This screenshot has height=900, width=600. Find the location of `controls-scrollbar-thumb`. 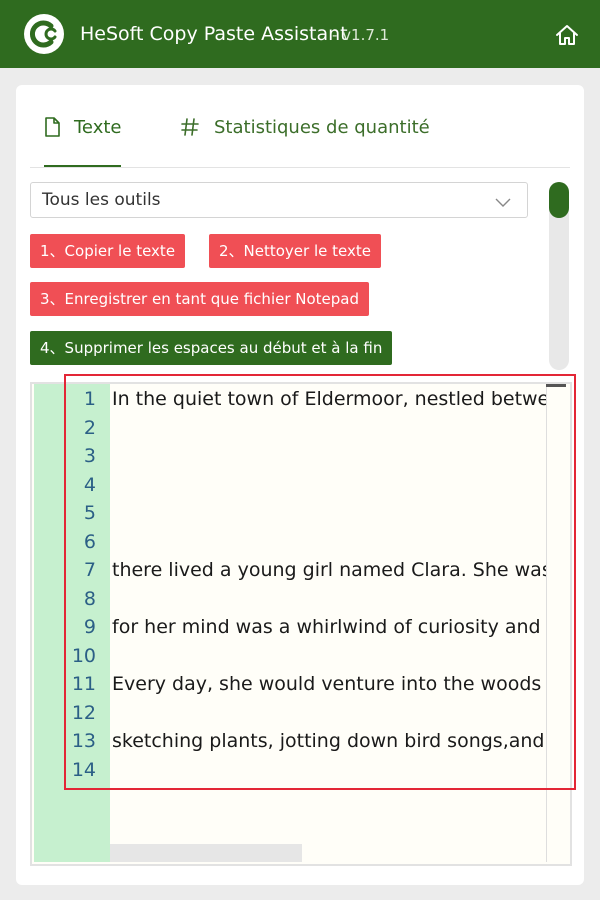

controls-scrollbar-thumb is located at coordinates (559, 200).